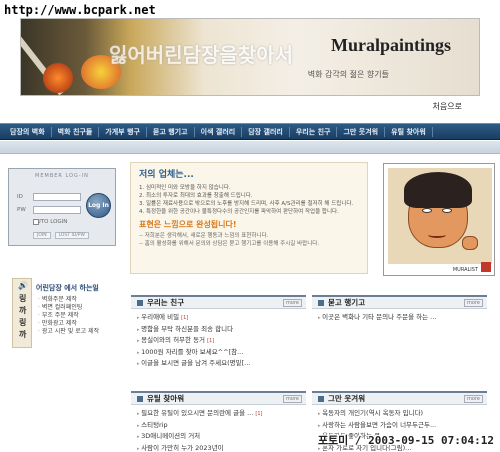  I want to click on nav-item-unique-gallery: 이색 갤러리, so click(219, 131).